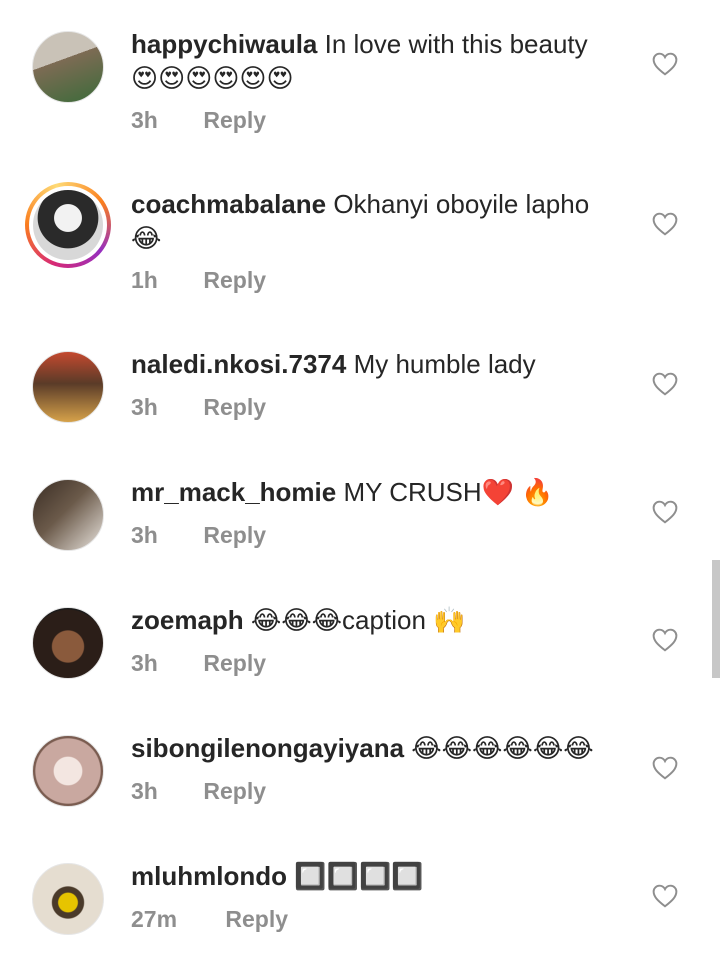  What do you see at coordinates (224, 44) in the screenshot?
I see `username: happychiwaula` at bounding box center [224, 44].